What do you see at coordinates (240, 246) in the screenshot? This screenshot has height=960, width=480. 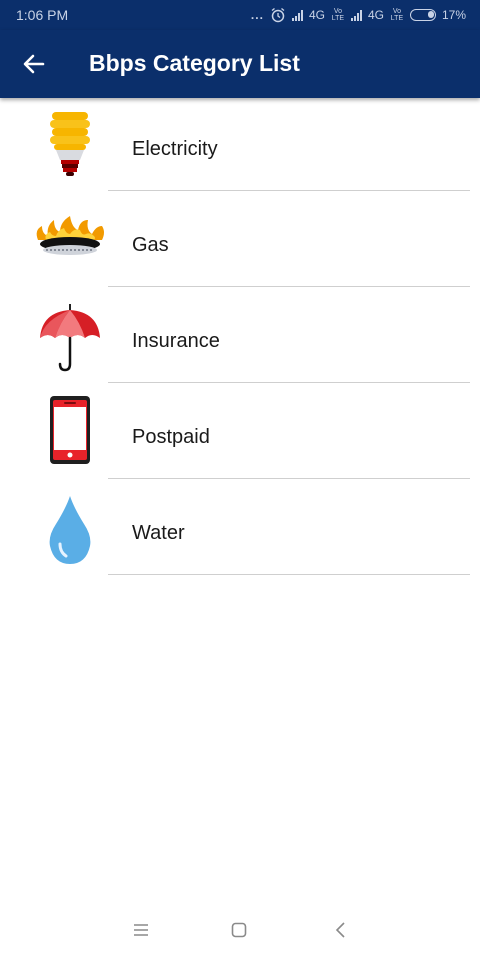 I see `list-item-gas: Gas` at bounding box center [240, 246].